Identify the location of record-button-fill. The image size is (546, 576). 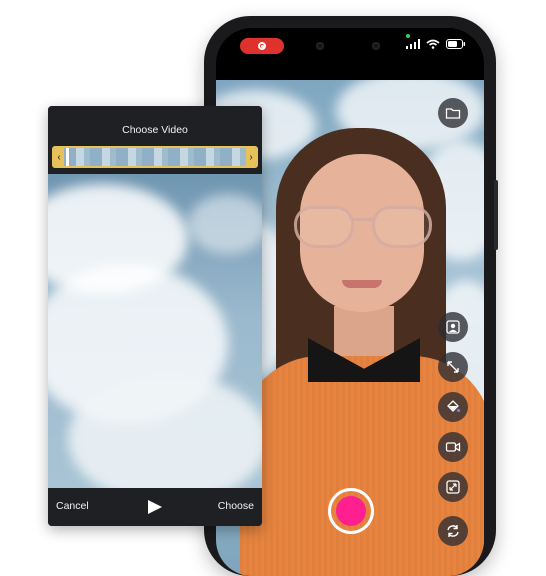
(351, 511).